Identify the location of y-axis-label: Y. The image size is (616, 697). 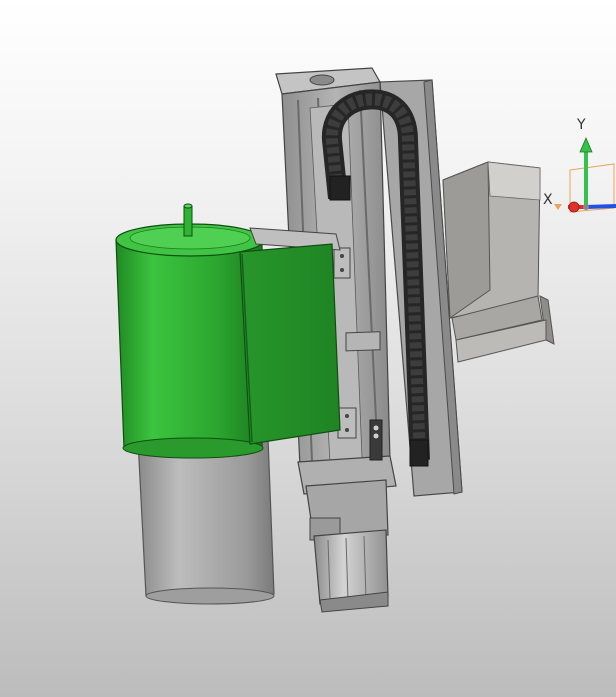
(581, 125).